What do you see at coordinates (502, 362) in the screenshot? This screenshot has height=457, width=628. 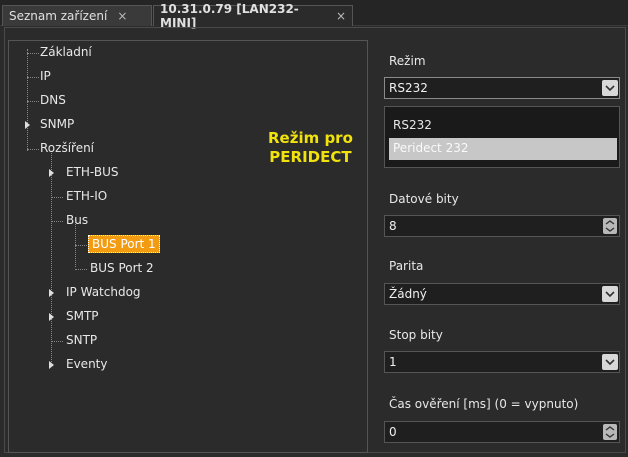 I see `stop-bity-select: 1` at bounding box center [502, 362].